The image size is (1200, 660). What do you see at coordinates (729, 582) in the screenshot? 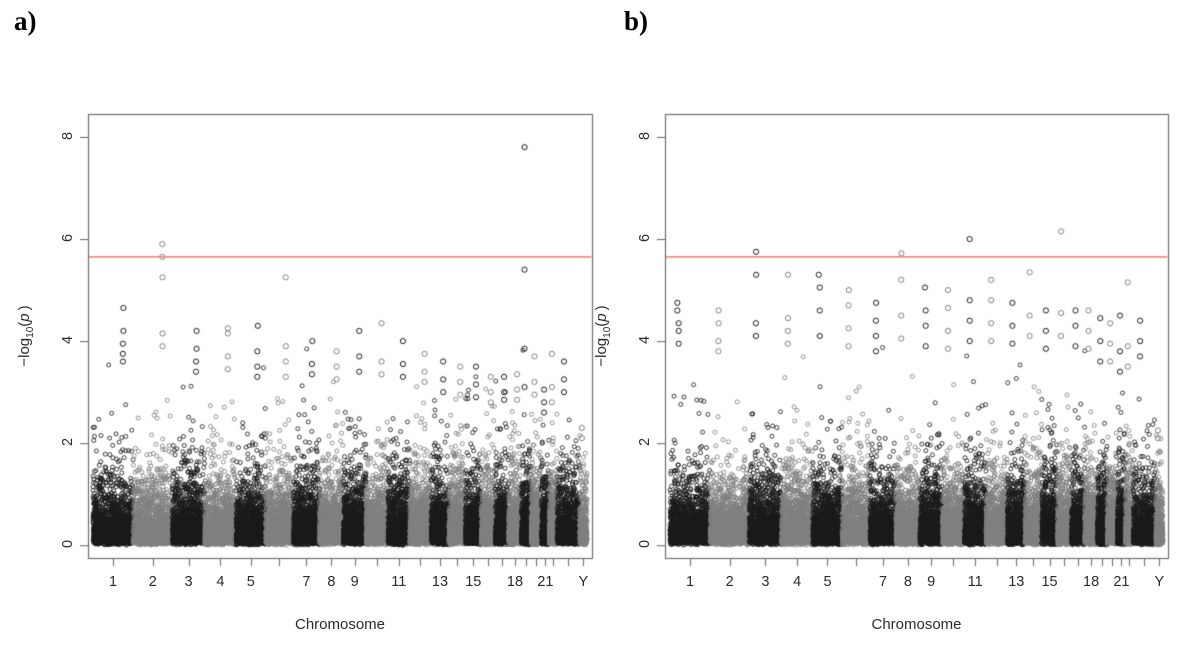
I see `panel-b-xtick-2: 2` at bounding box center [729, 582].